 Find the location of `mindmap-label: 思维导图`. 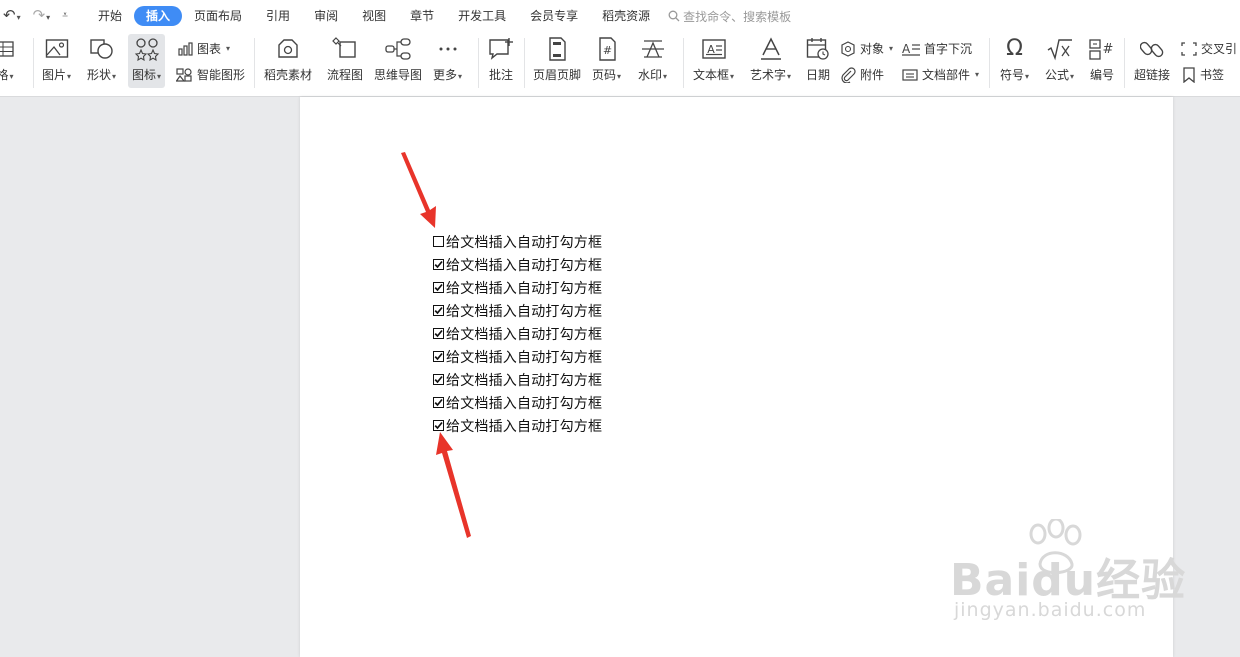

mindmap-label: 思维导图 is located at coordinates (398, 75).